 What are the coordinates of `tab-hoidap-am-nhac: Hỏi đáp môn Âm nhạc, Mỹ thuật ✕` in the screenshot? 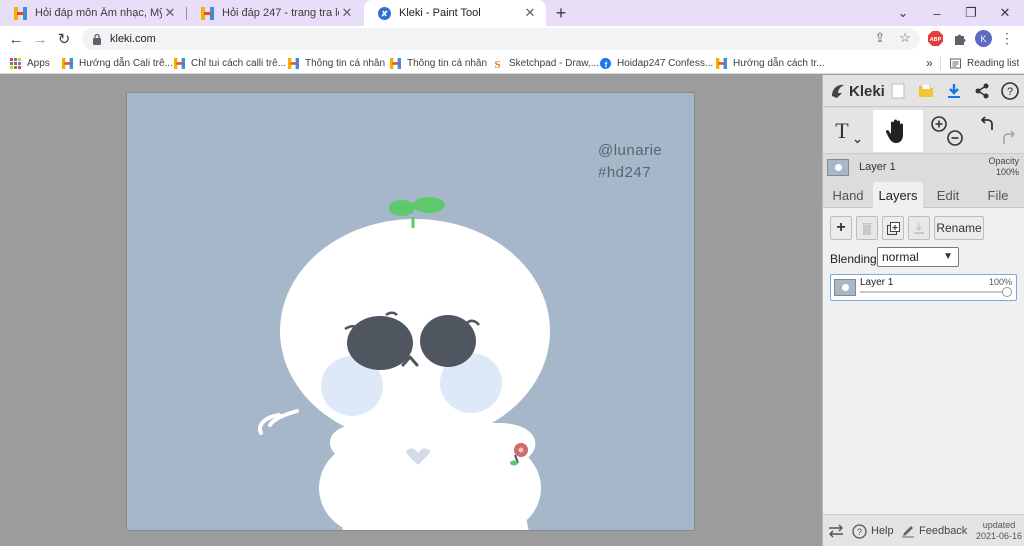 It's located at (93, 13).